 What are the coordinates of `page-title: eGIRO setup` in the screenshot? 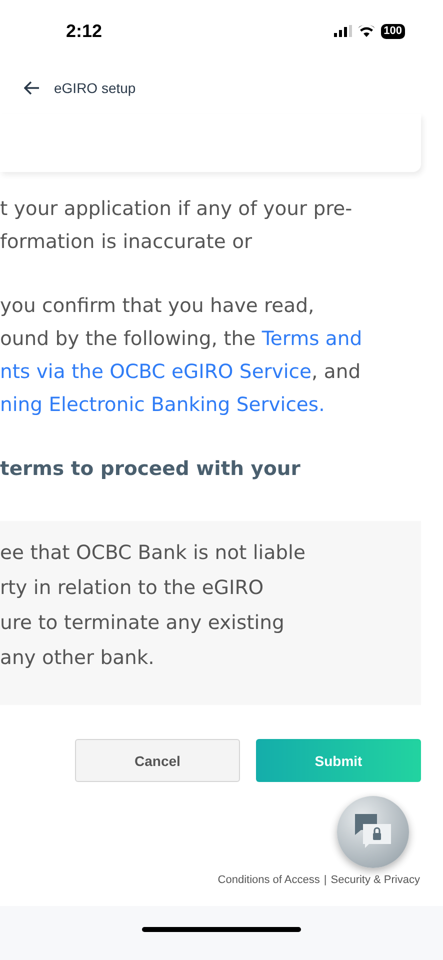 It's located at (95, 88).